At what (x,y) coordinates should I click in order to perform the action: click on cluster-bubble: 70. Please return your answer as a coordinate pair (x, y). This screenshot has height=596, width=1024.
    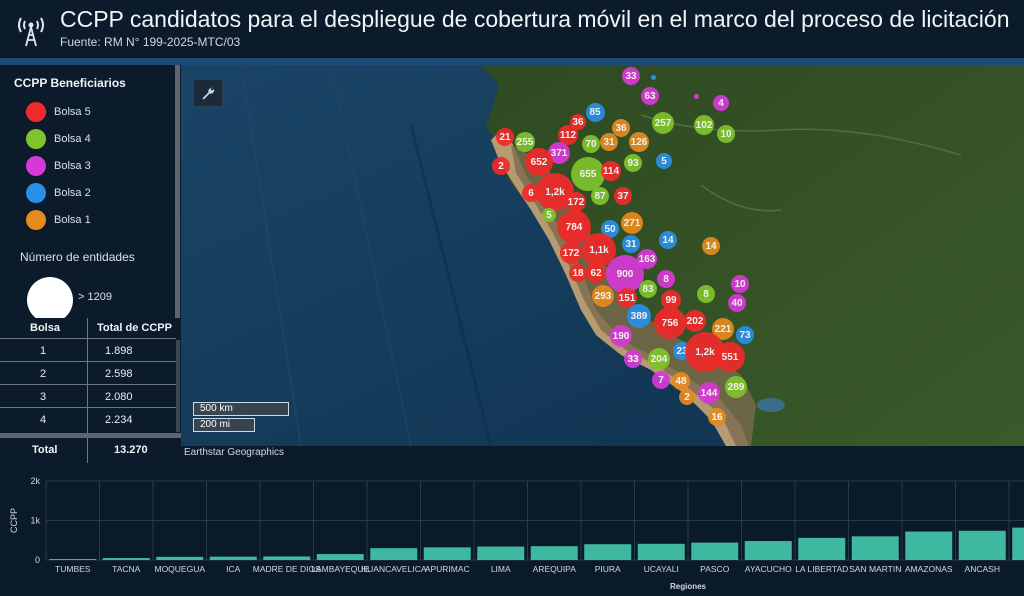
    Looking at the image, I should click on (591, 144).